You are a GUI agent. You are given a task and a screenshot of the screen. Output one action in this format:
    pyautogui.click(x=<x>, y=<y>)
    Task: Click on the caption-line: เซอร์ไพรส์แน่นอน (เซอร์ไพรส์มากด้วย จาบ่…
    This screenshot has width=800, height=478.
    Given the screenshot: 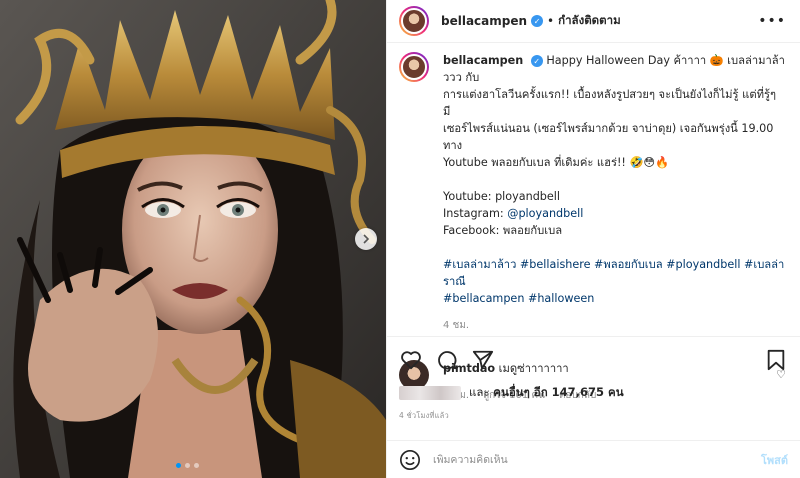 What is the action you would take?
    pyautogui.click(x=608, y=137)
    